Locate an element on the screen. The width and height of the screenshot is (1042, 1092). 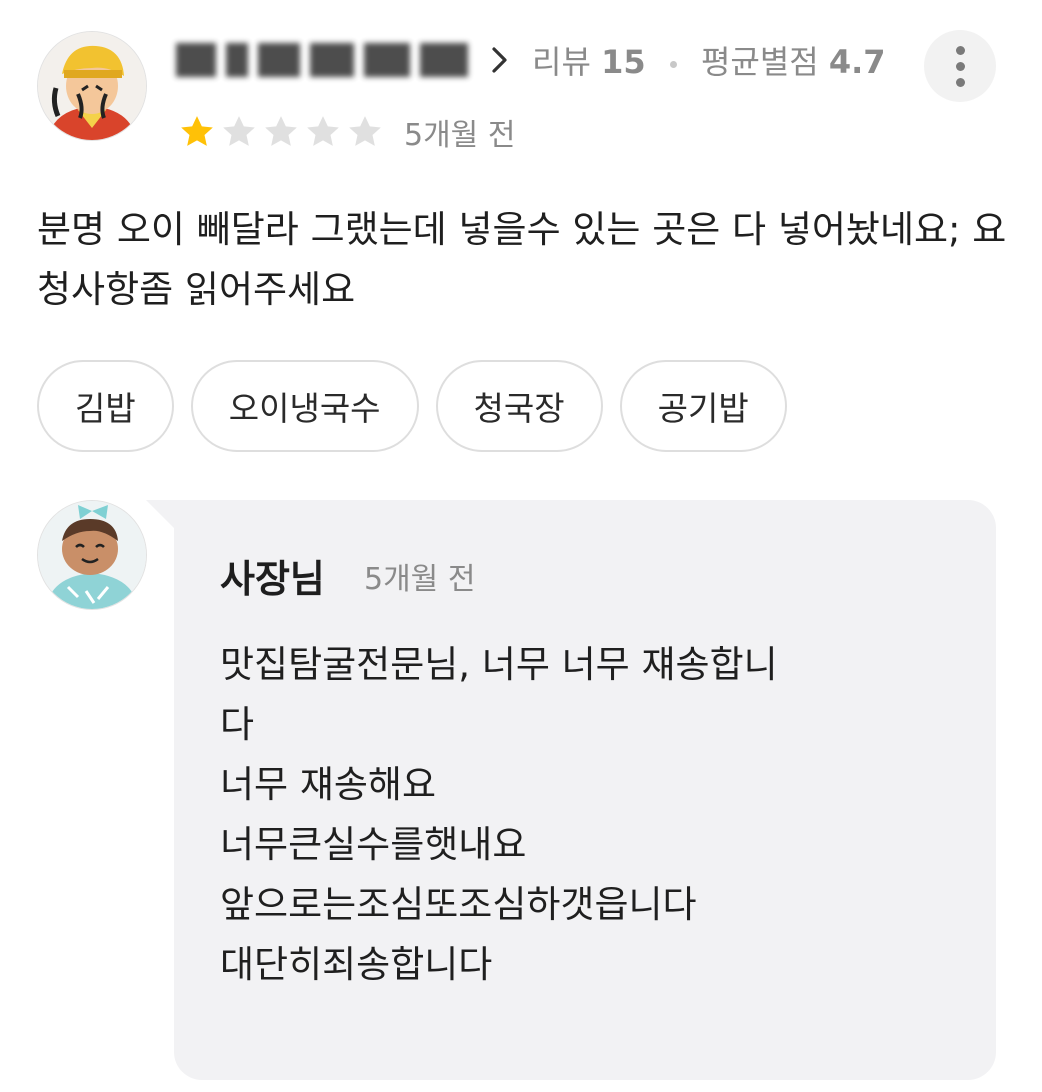
reply-line: 앞으로는조심또조심하갯읍니다 is located at coordinates (458, 904).